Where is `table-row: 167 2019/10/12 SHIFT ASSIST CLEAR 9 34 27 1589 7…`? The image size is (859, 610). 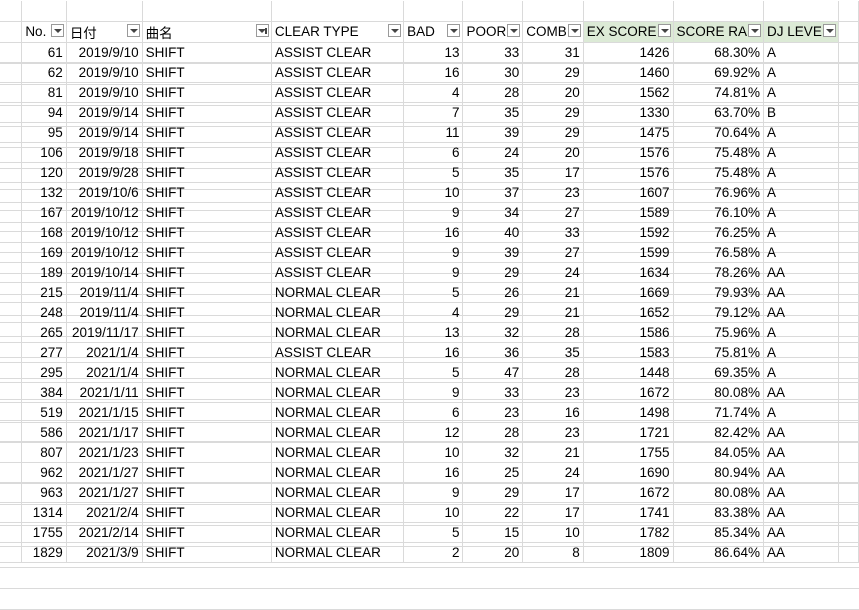 table-row: 167 2019/10/12 SHIFT ASSIST CLEAR 9 34 27 1589 7… is located at coordinates (429, 212).